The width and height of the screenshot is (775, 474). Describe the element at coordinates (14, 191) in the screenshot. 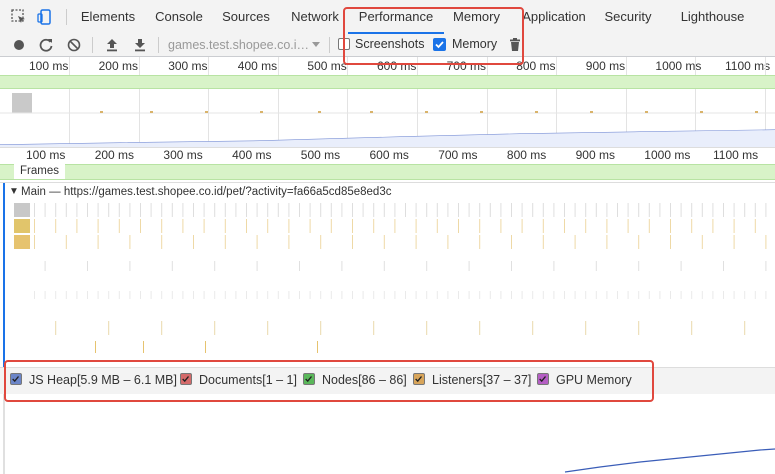

I see `main-track-toggle-icon: ▼` at that location.